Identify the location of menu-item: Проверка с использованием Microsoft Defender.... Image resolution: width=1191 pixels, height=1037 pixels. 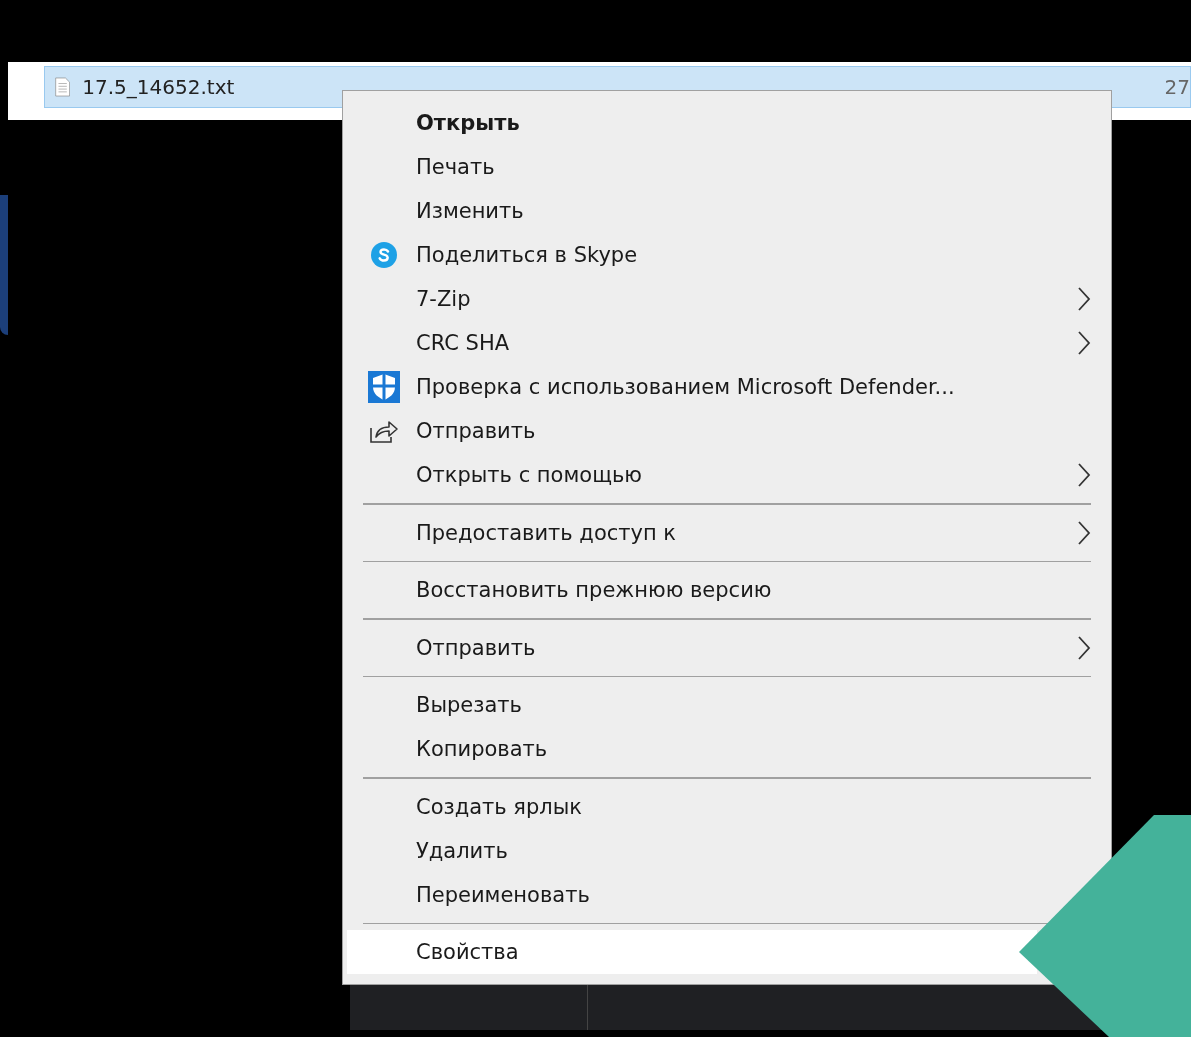
(692, 387).